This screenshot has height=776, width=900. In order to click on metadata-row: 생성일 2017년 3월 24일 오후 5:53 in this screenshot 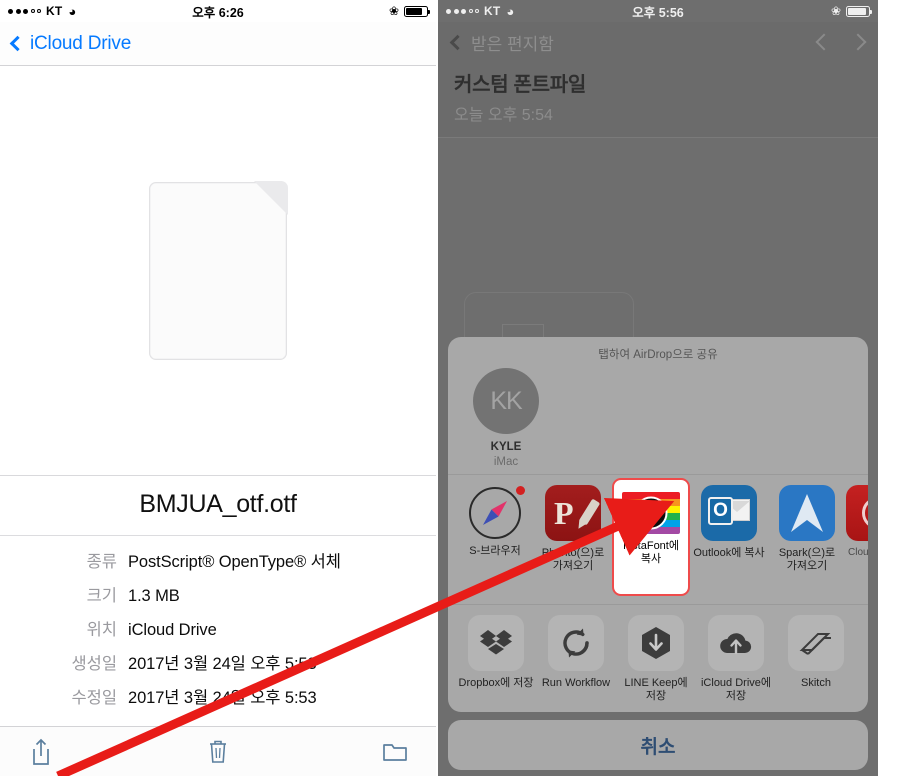, I will do `click(218, 662)`.